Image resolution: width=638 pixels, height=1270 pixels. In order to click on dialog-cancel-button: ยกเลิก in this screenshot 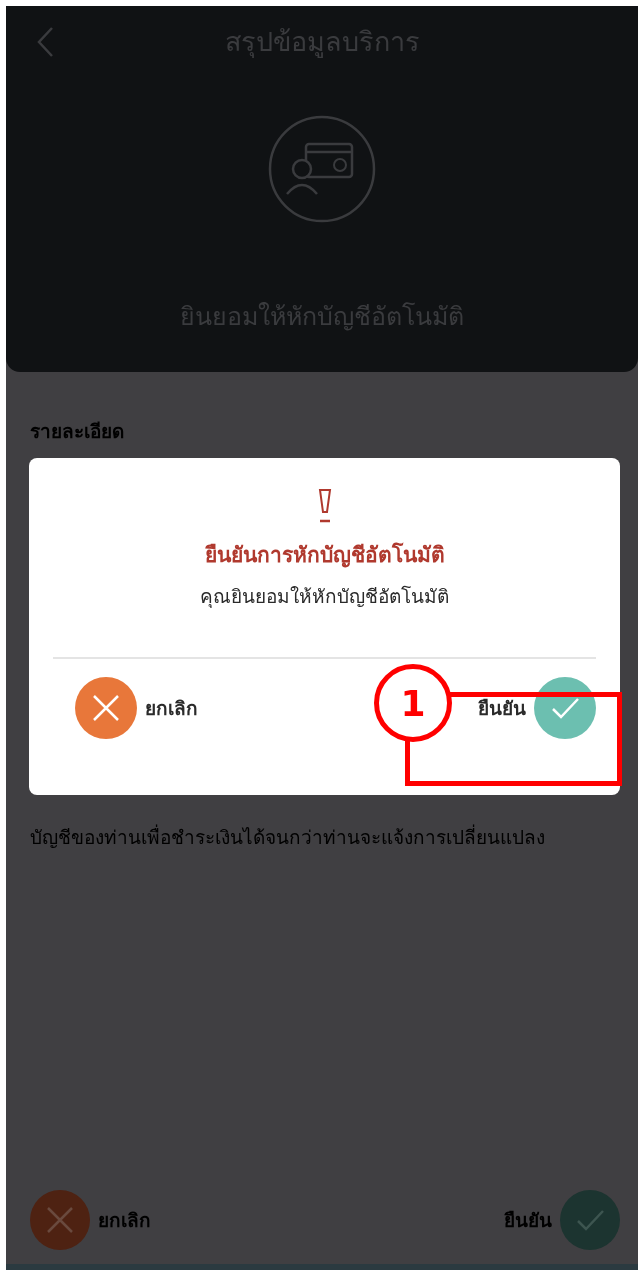, I will do `click(136, 708)`.